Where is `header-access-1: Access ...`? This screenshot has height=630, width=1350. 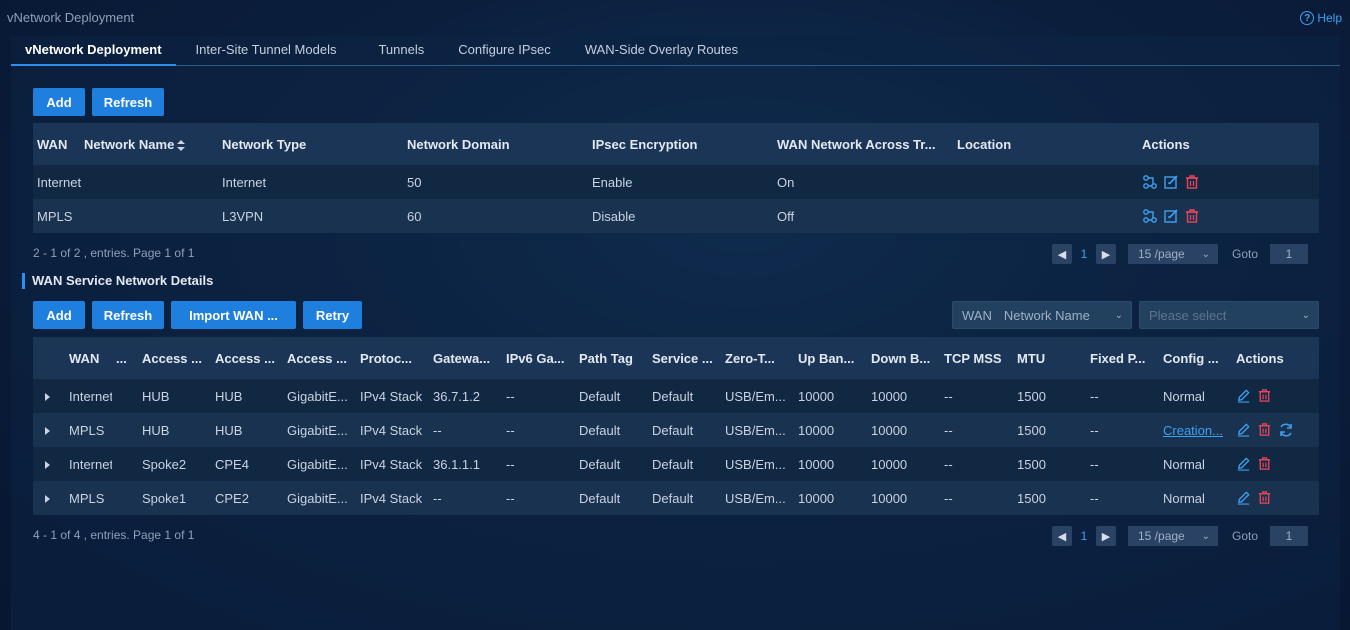
header-access-1: Access ... is located at coordinates (172, 358).